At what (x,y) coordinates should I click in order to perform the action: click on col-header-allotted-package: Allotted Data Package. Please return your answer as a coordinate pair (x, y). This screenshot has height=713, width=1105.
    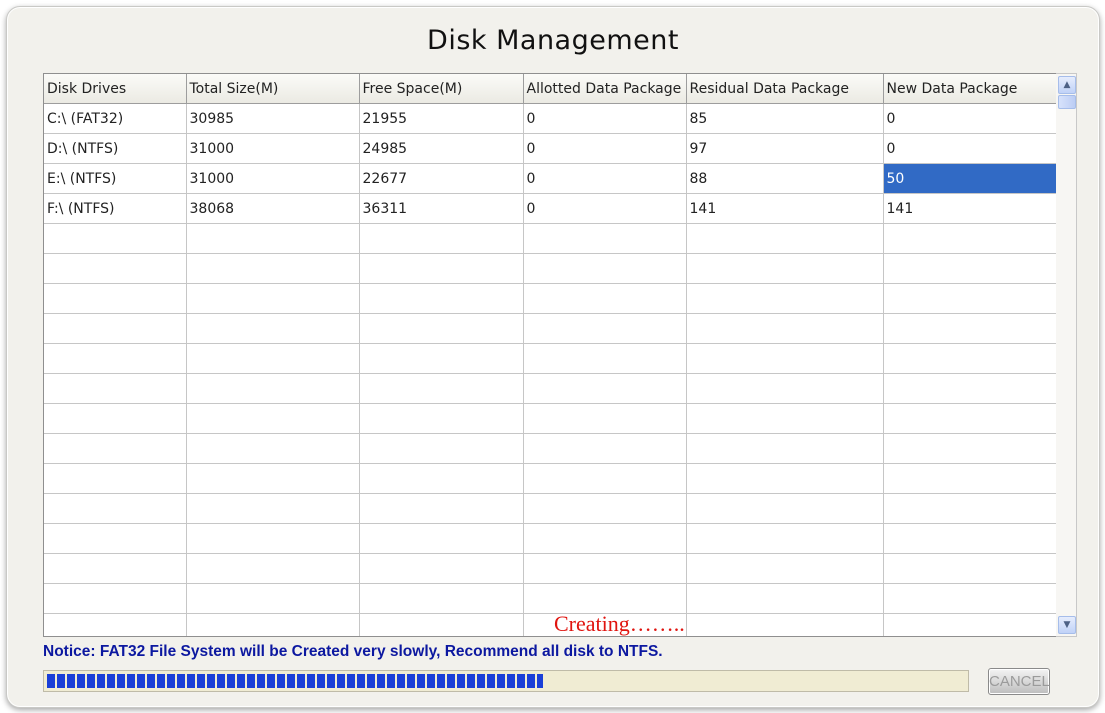
    Looking at the image, I should click on (605, 89).